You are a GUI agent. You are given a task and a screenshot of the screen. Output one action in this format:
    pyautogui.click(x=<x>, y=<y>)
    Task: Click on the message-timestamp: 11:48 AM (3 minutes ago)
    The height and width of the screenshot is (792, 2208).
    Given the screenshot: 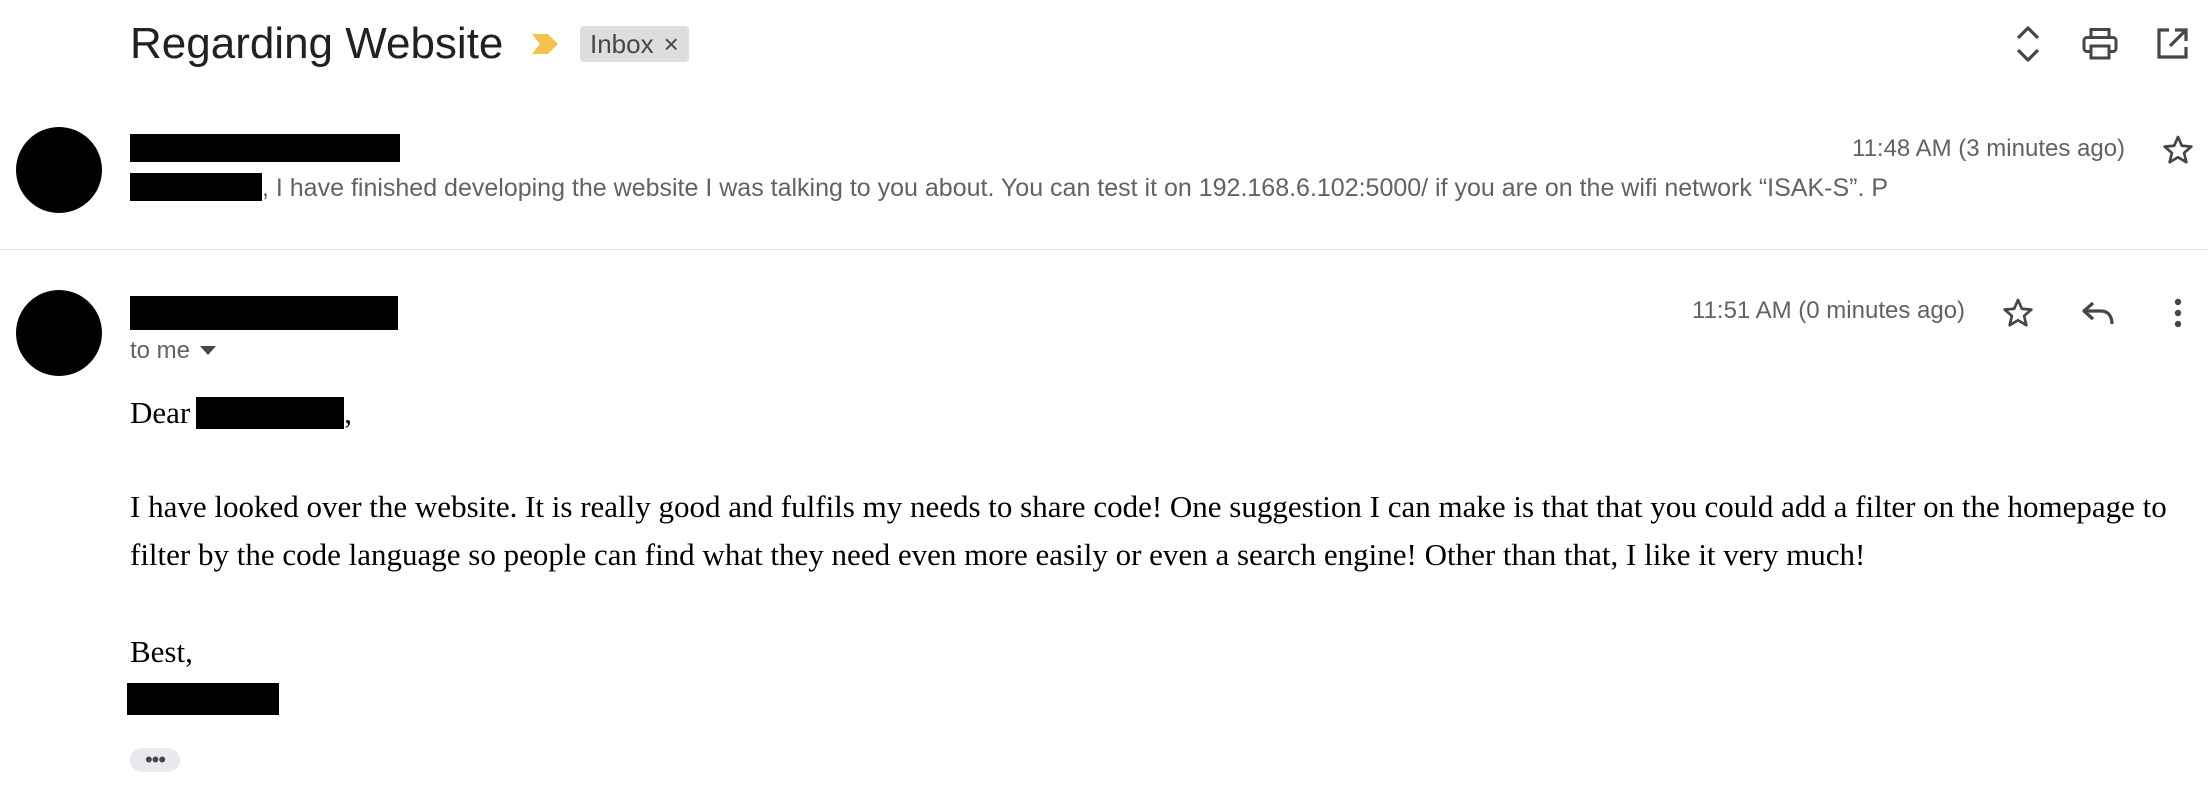 What is the action you would take?
    pyautogui.click(x=1988, y=149)
    